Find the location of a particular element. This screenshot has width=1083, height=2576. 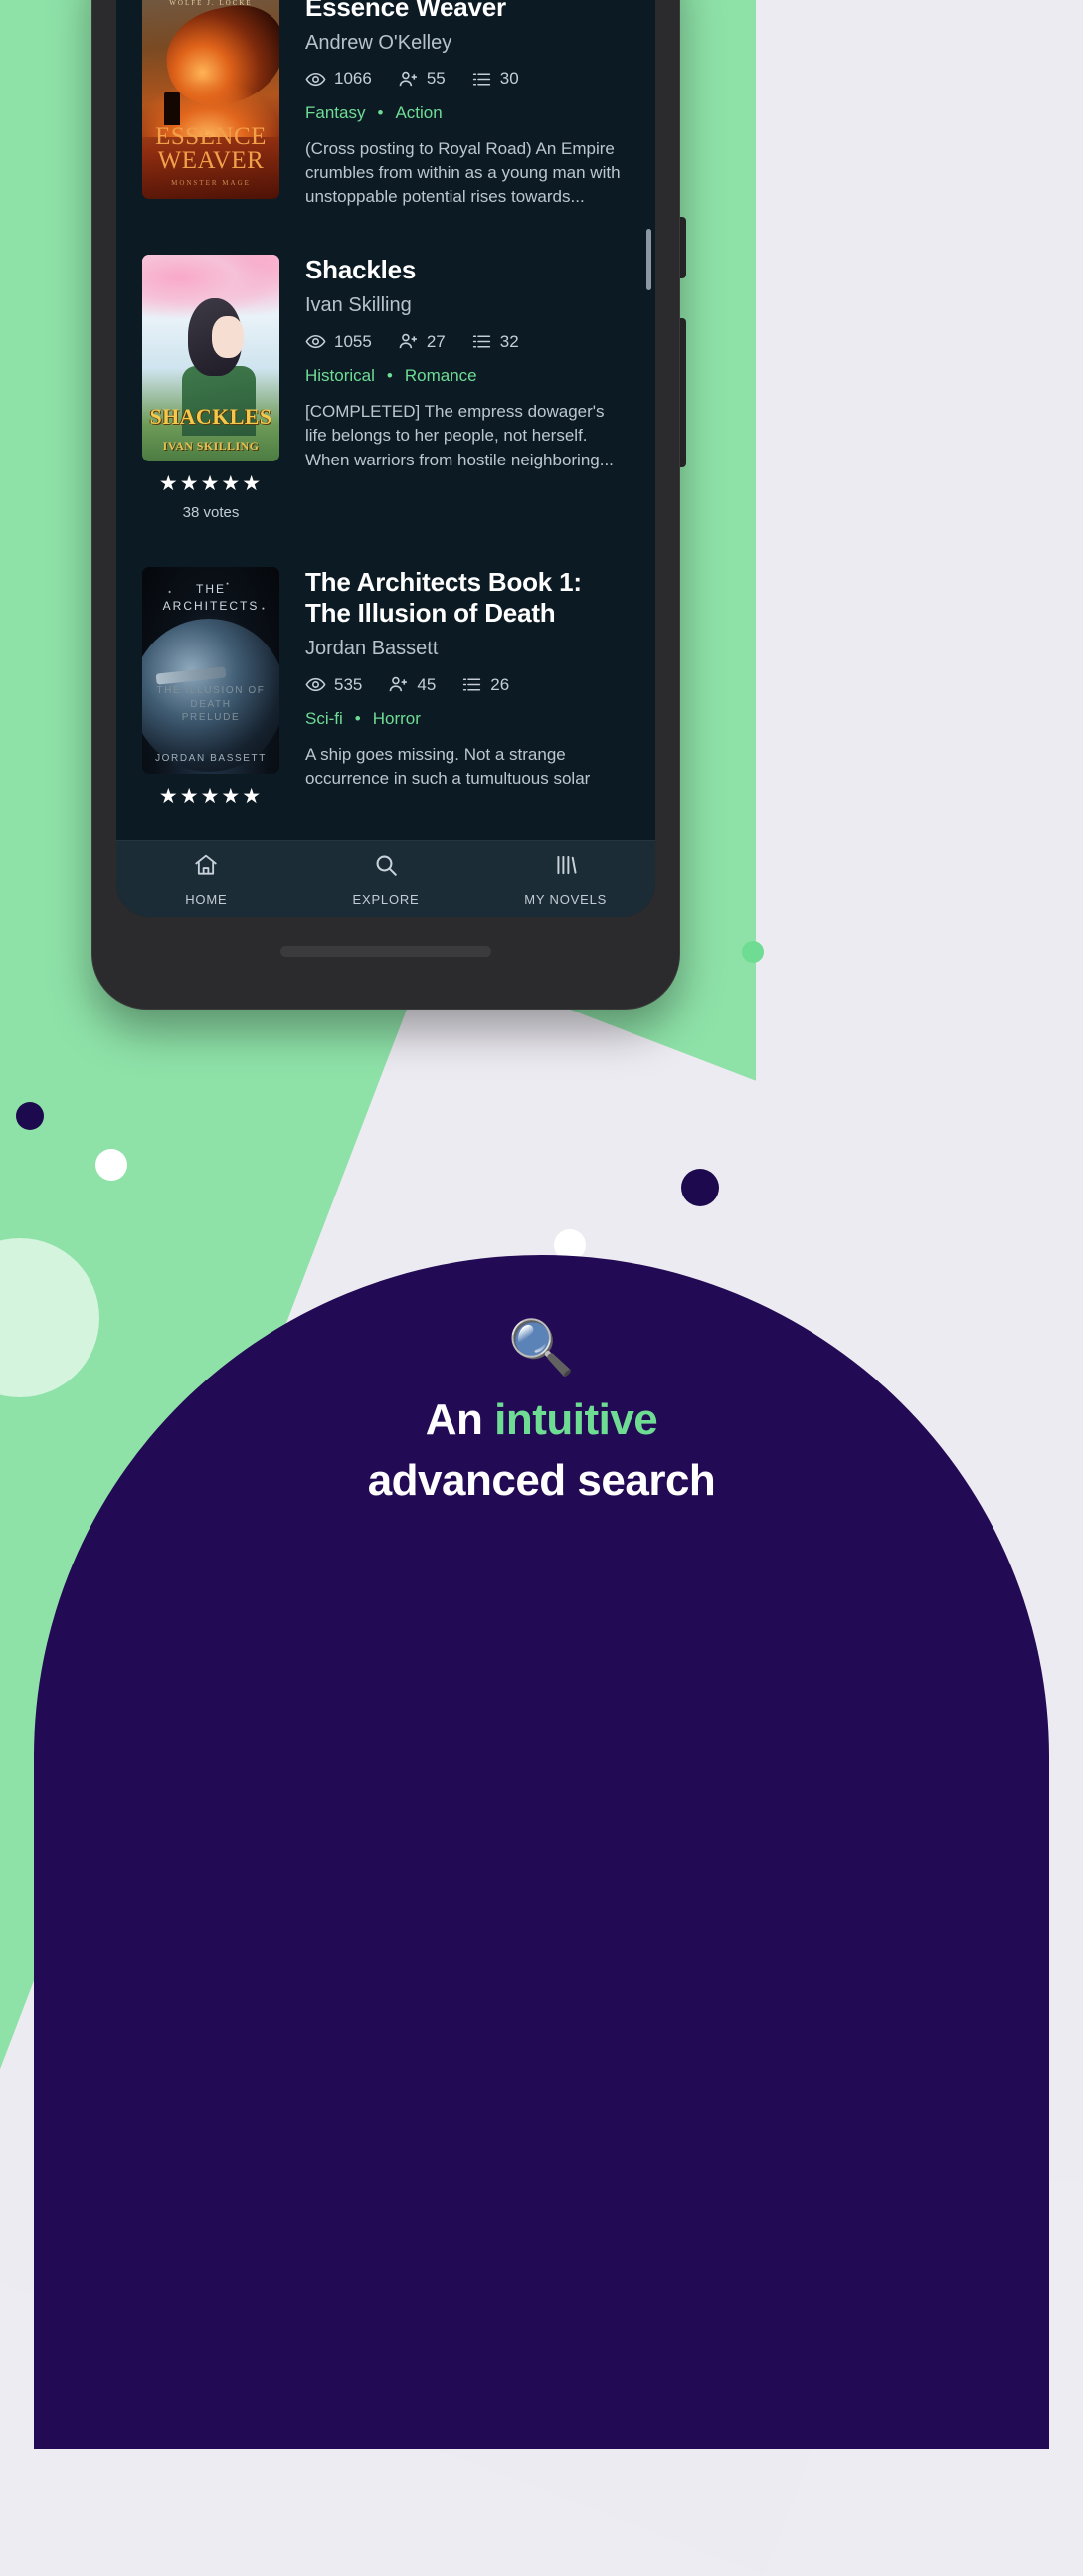

book-author: Andrew O'Kelley is located at coordinates (467, 43).